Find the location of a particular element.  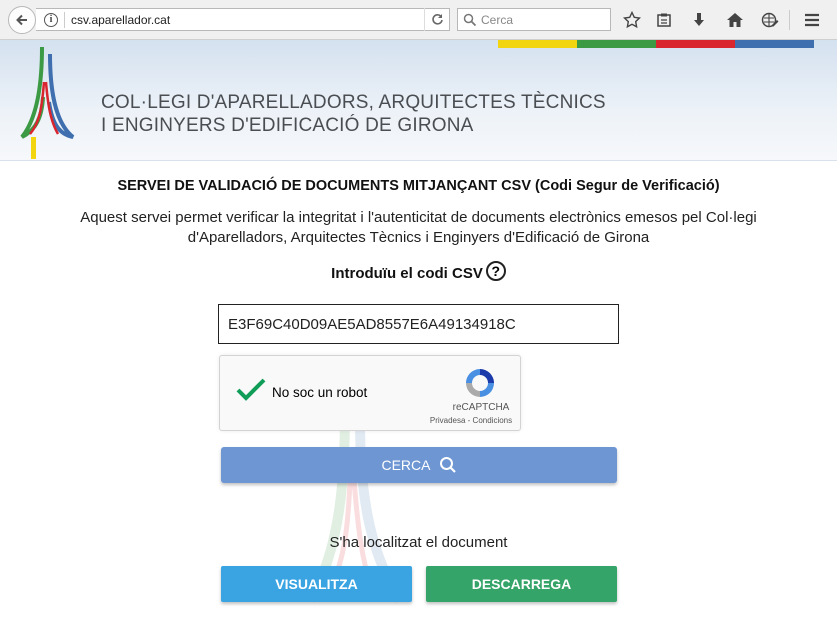

csv-label: Introduïu el codi CSV is located at coordinates (407, 273).